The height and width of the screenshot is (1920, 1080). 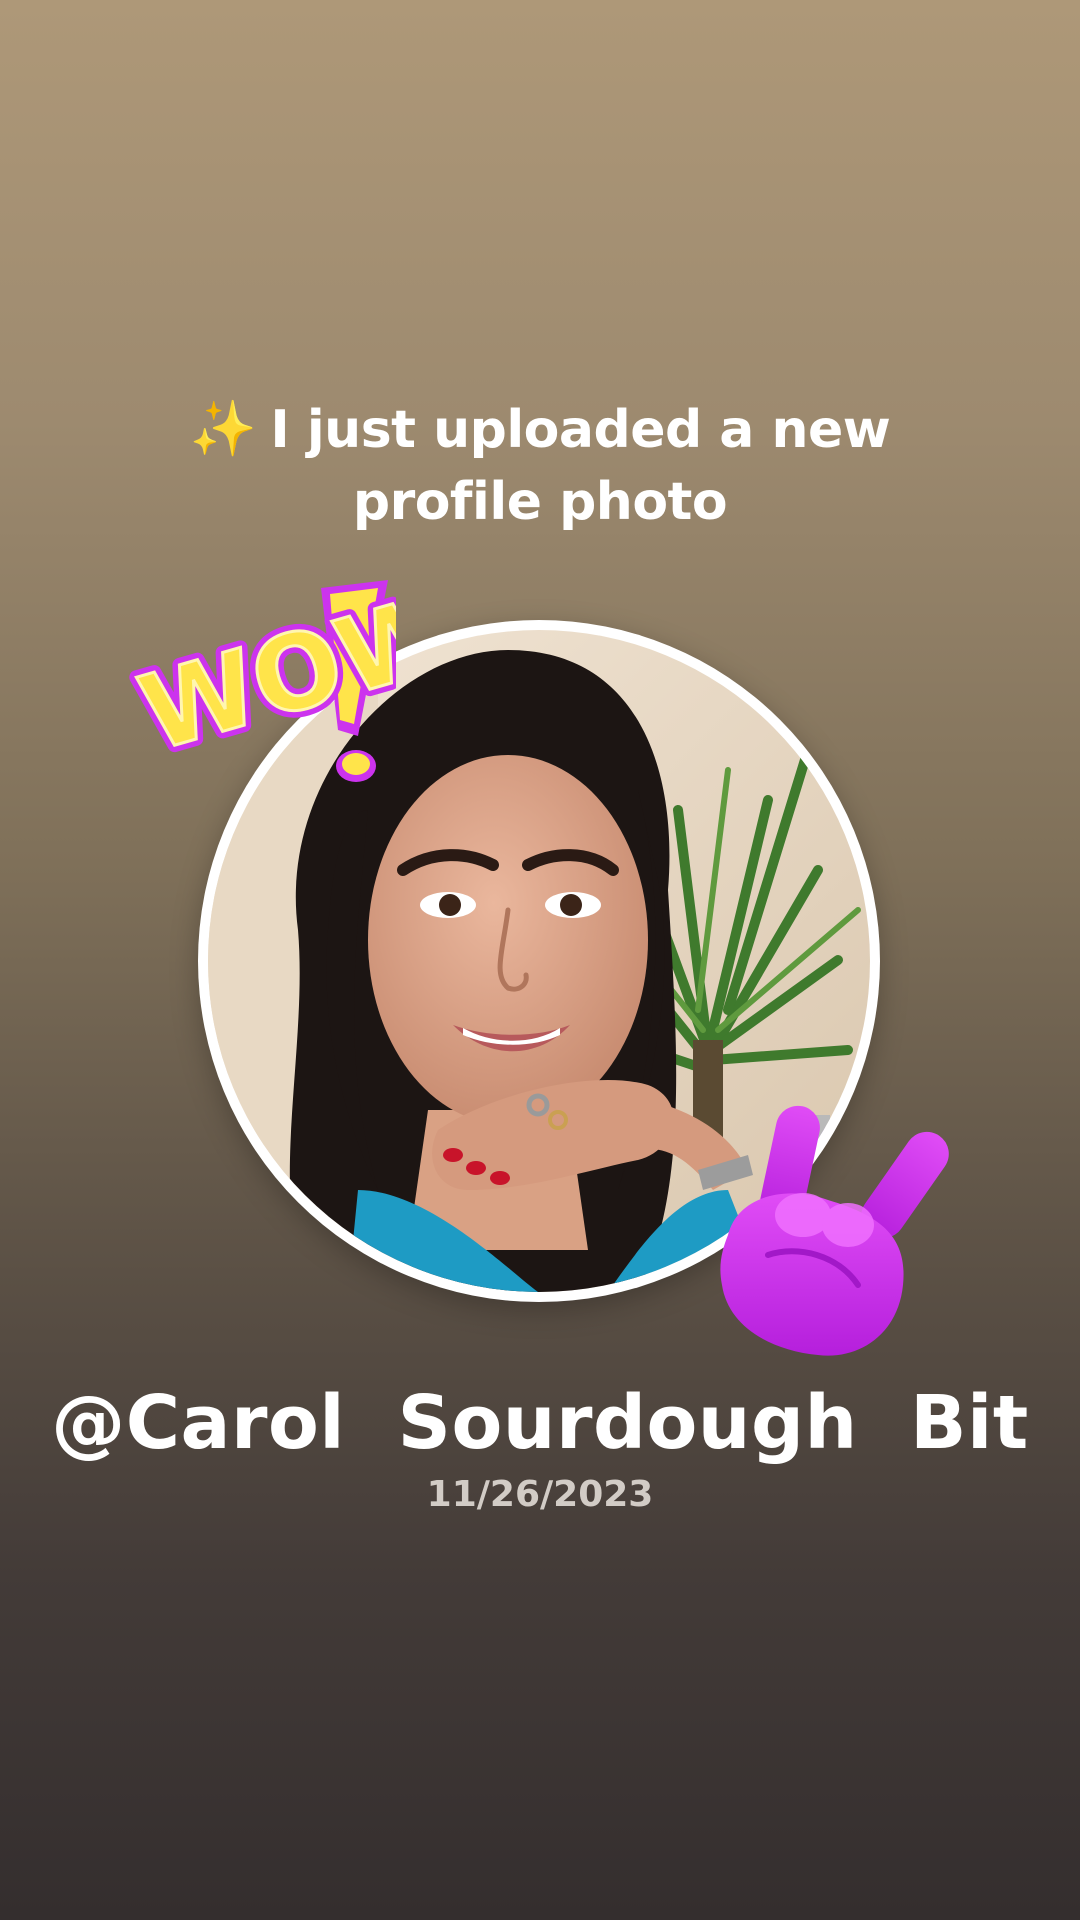 I want to click on username: @Carol Sourdough Bit, so click(x=540, y=1423).